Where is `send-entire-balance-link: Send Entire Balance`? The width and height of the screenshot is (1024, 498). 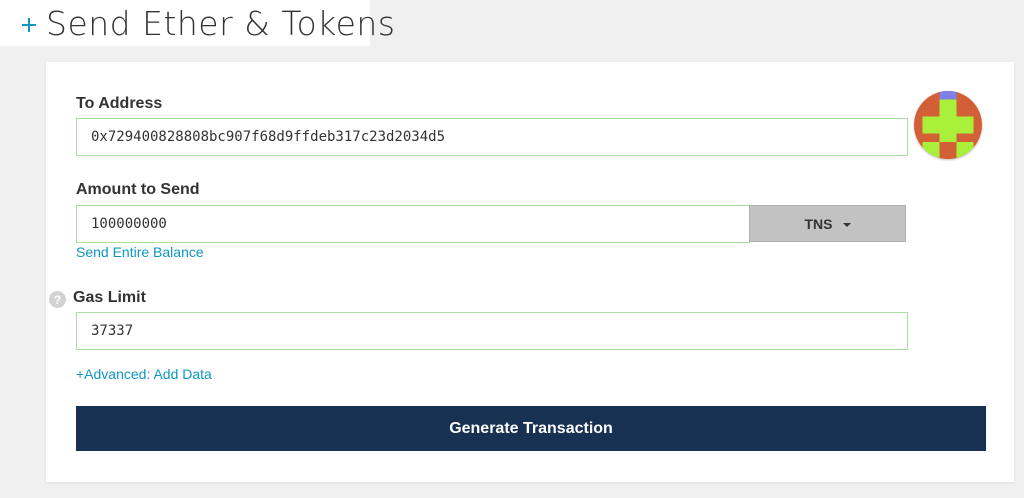
send-entire-balance-link: Send Entire Balance is located at coordinates (140, 252).